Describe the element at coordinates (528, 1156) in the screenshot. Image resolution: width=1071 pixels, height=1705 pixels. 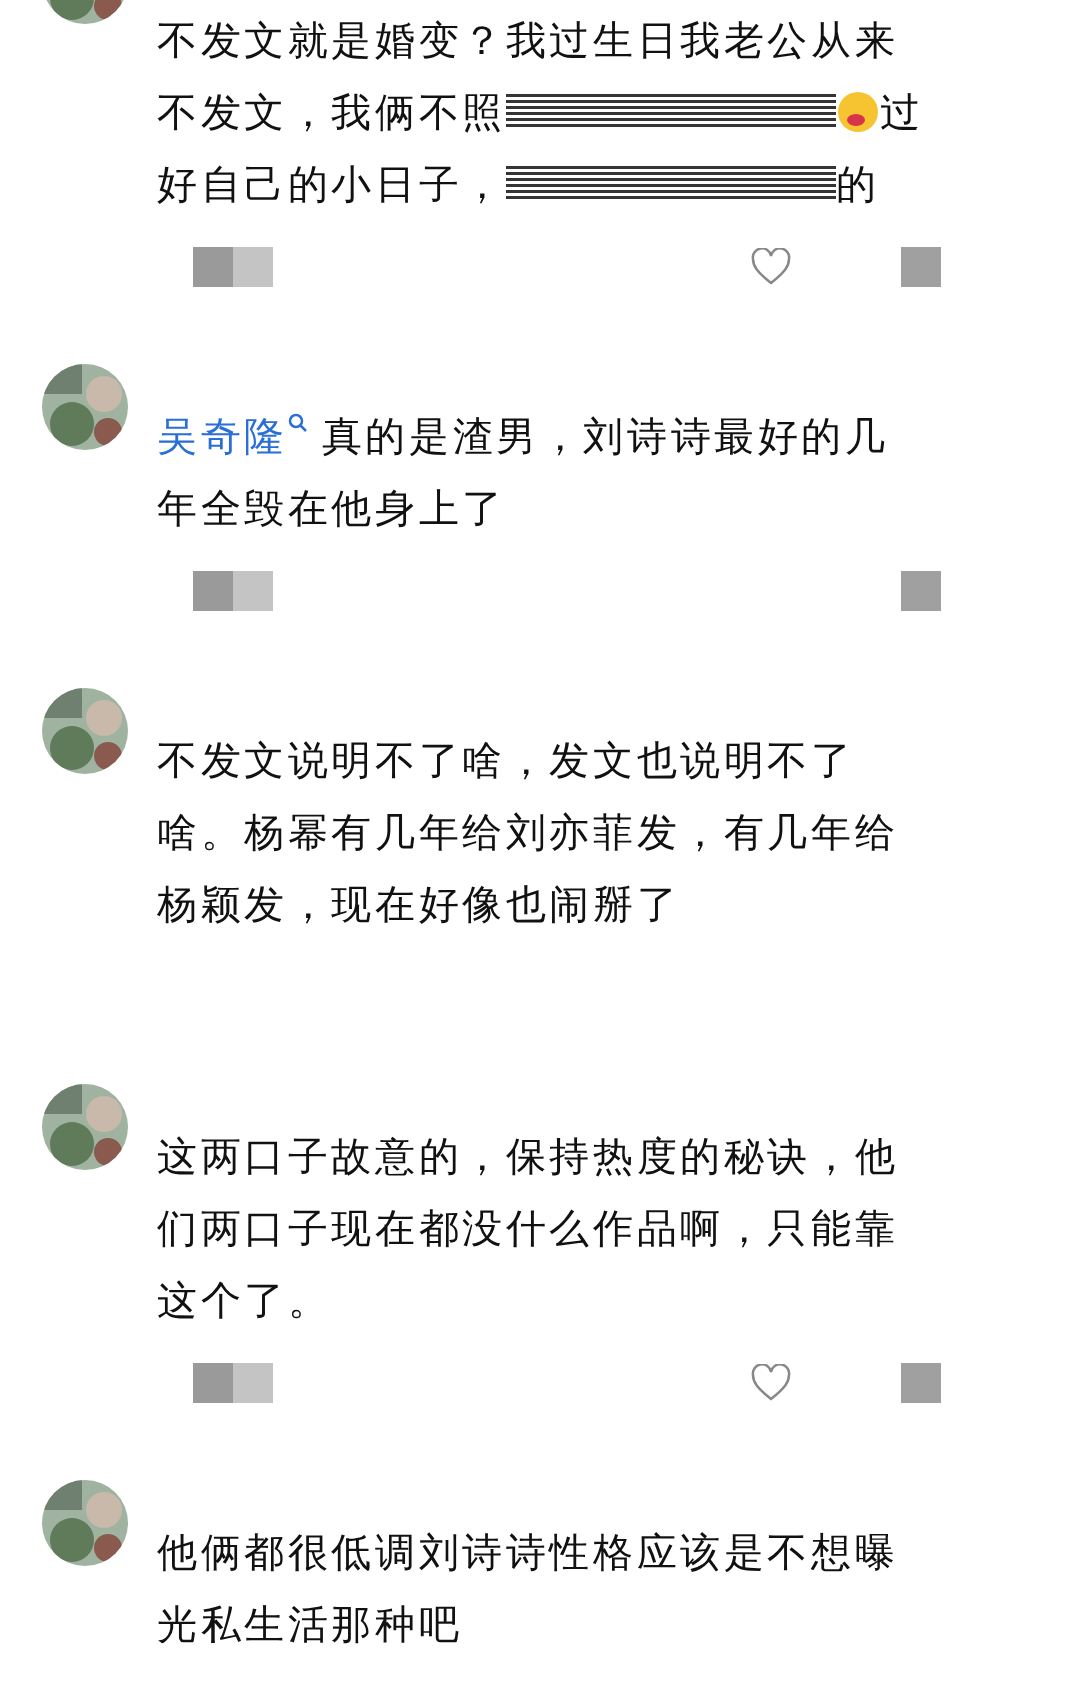
I see `comment-text: 这两口子故意的，保持热度的秘诀，他` at that location.